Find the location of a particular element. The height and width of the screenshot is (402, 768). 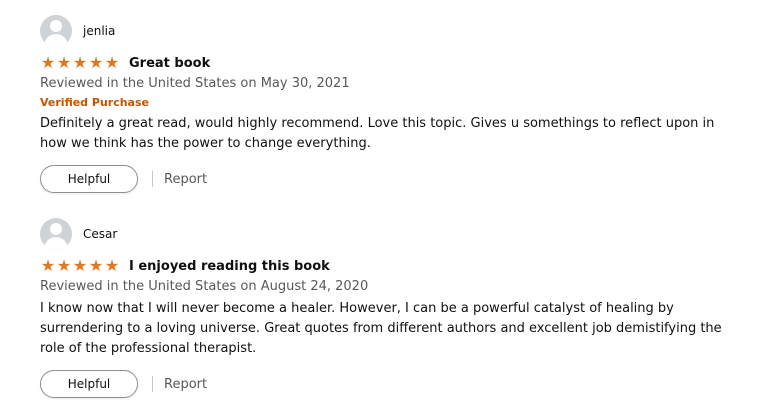

verified-purchase-badge: Verified Purchase is located at coordinates (94, 102).